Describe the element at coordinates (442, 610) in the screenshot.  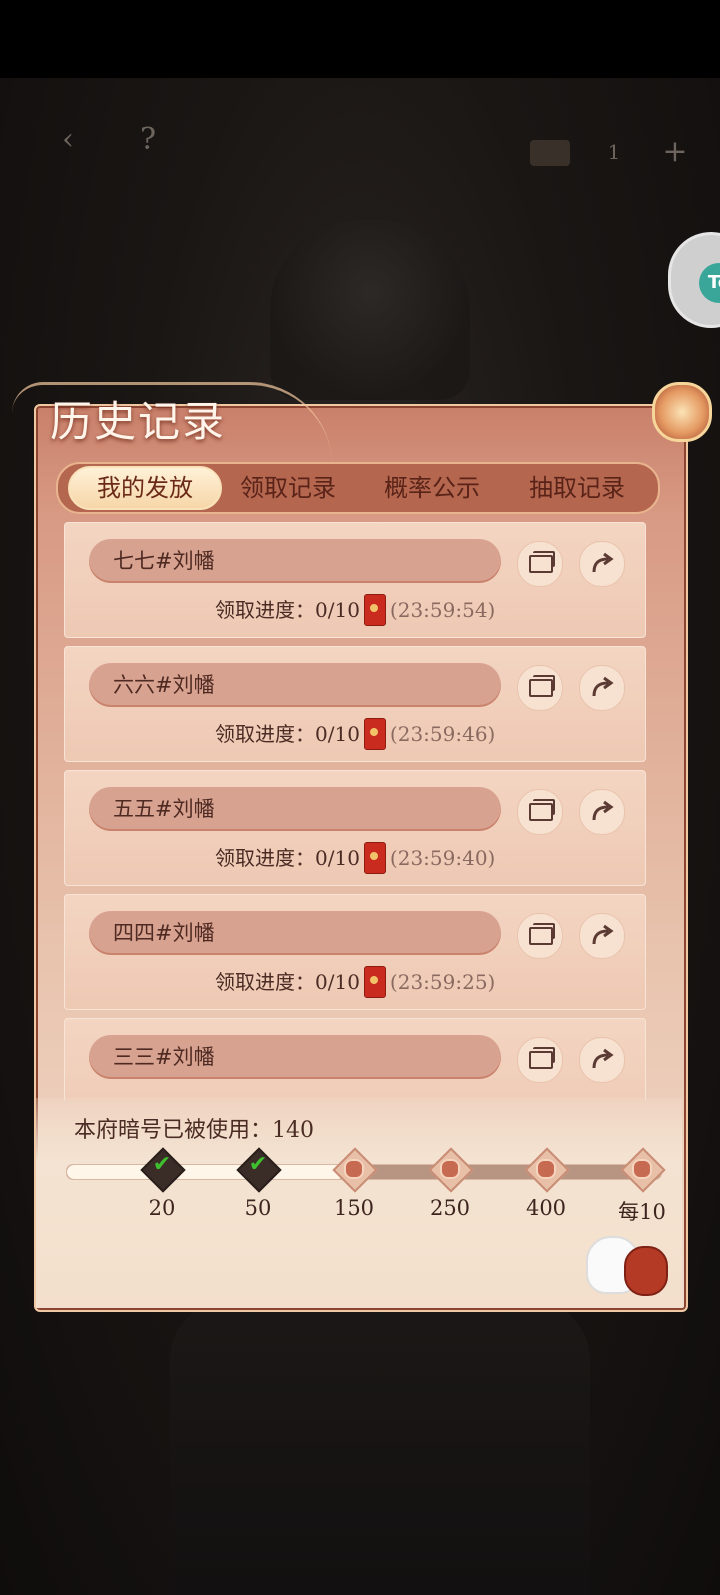
I see `countdown: (23:59:54)` at that location.